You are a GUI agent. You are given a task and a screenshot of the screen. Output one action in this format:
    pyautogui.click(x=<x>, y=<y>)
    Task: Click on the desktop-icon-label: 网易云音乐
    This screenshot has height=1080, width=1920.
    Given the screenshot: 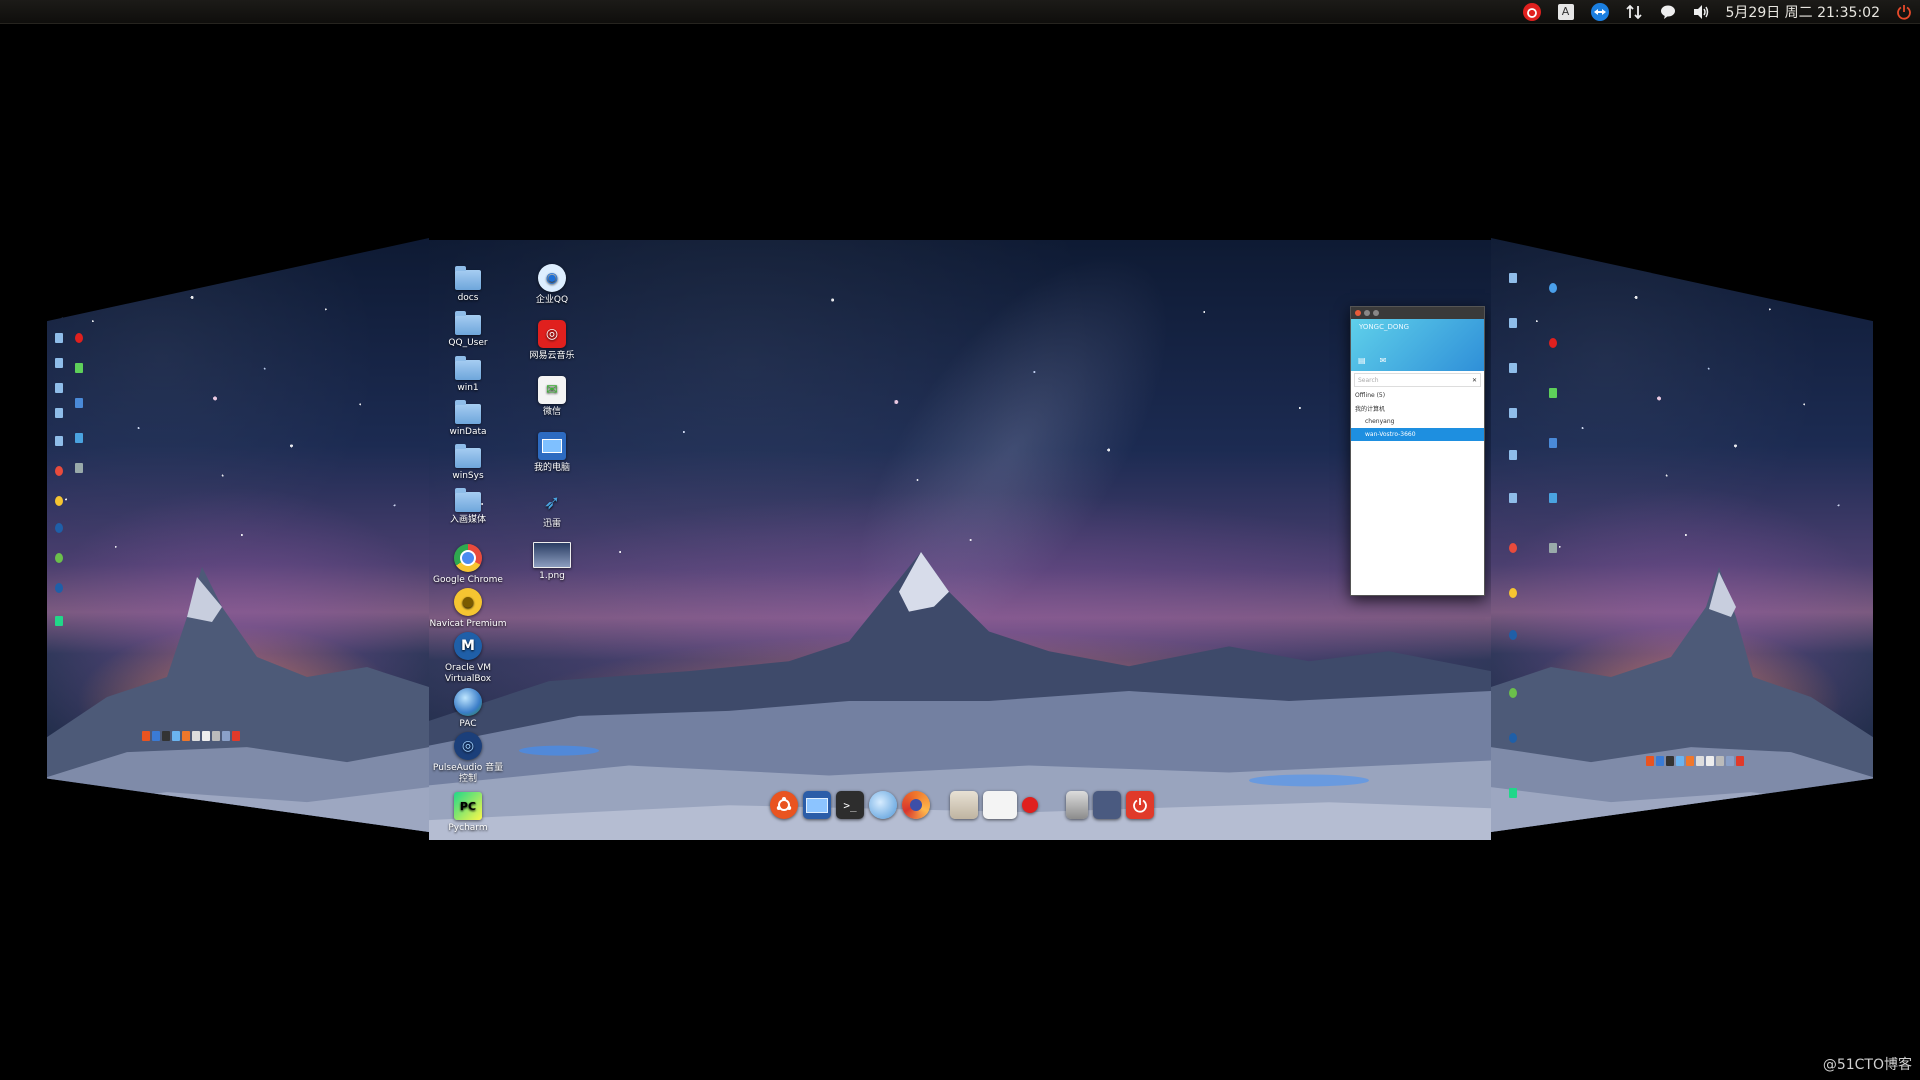 What is the action you would take?
    pyautogui.click(x=552, y=356)
    